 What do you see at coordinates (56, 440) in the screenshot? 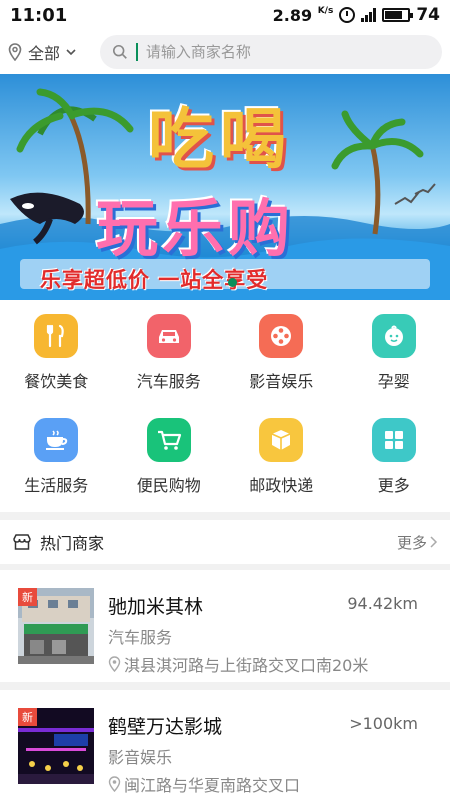
I see `coffee-cup-icon` at bounding box center [56, 440].